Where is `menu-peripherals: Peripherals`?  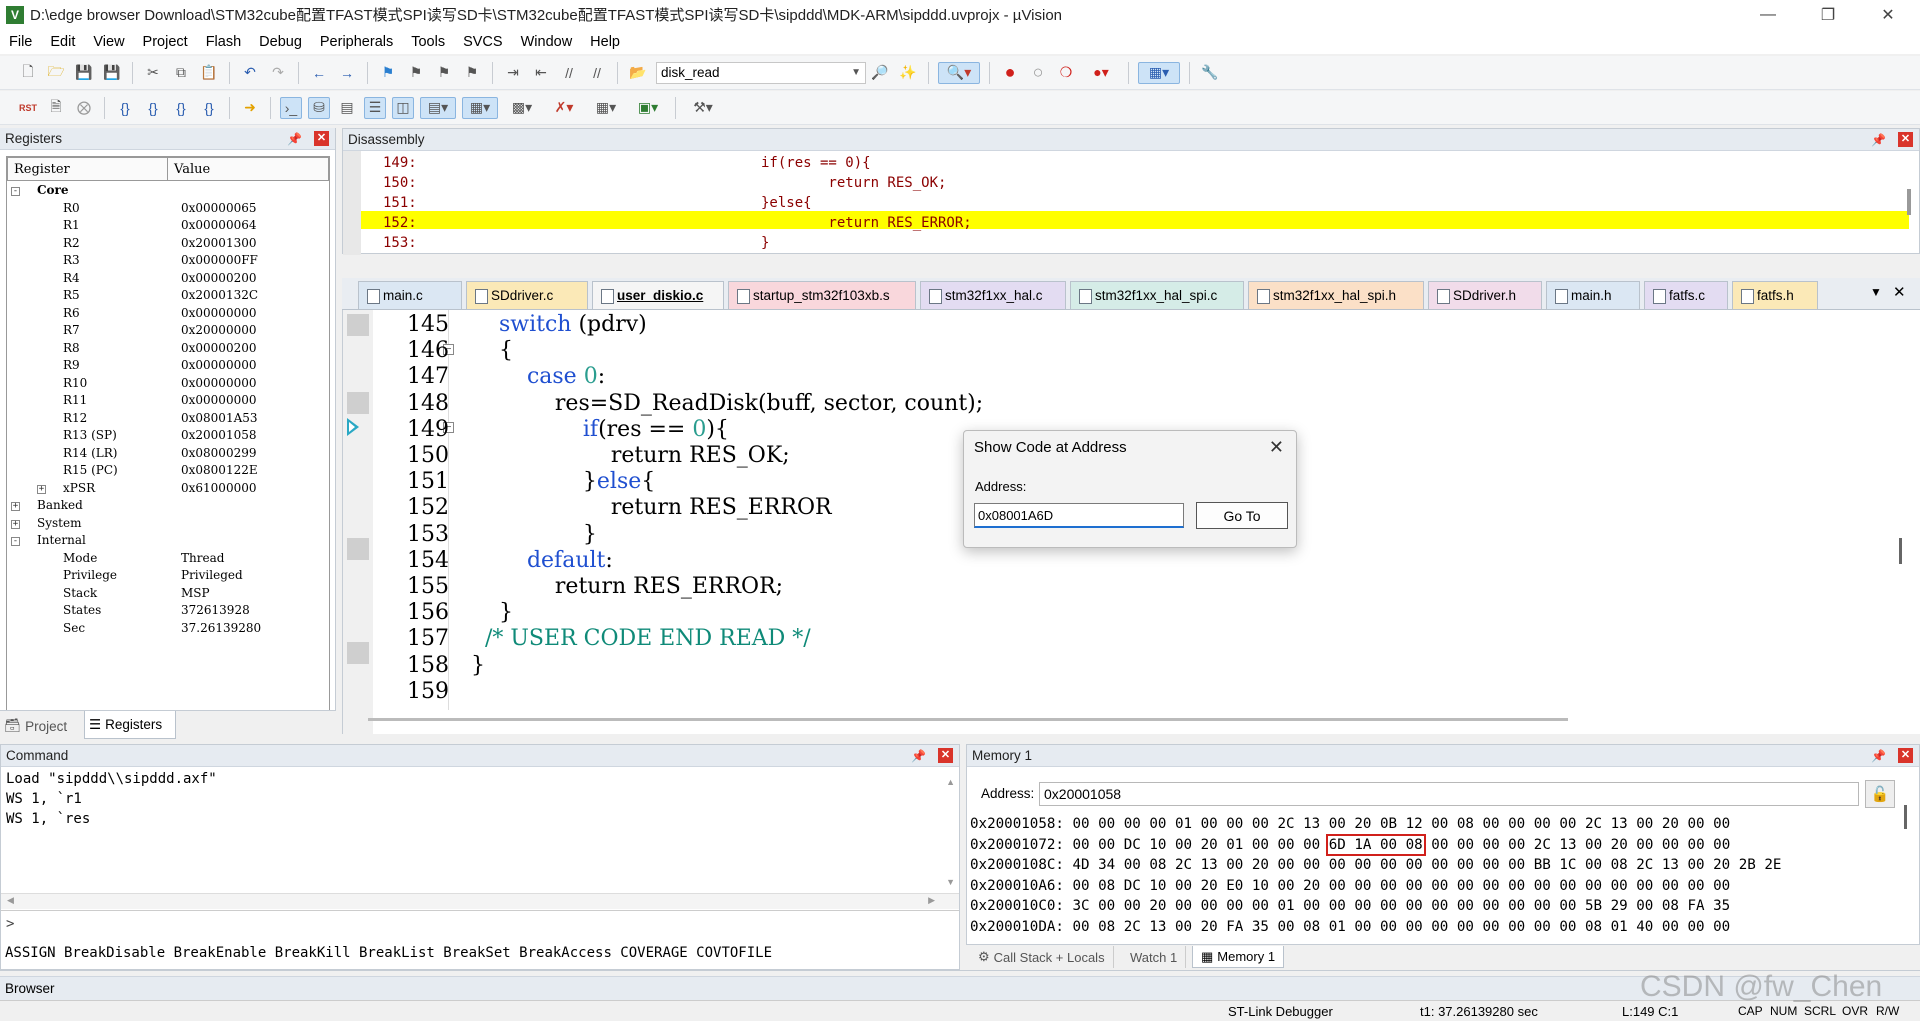 menu-peripherals: Peripherals is located at coordinates (356, 42).